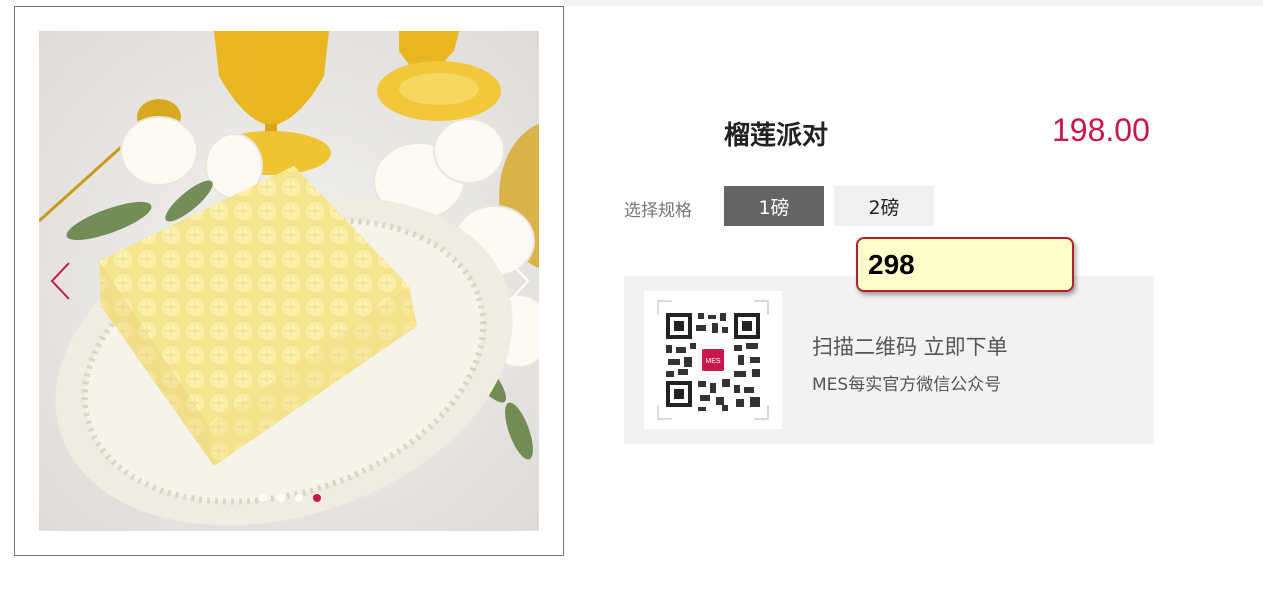  What do you see at coordinates (910, 347) in the screenshot?
I see `qr-title: 扫描二维码 立即下单` at bounding box center [910, 347].